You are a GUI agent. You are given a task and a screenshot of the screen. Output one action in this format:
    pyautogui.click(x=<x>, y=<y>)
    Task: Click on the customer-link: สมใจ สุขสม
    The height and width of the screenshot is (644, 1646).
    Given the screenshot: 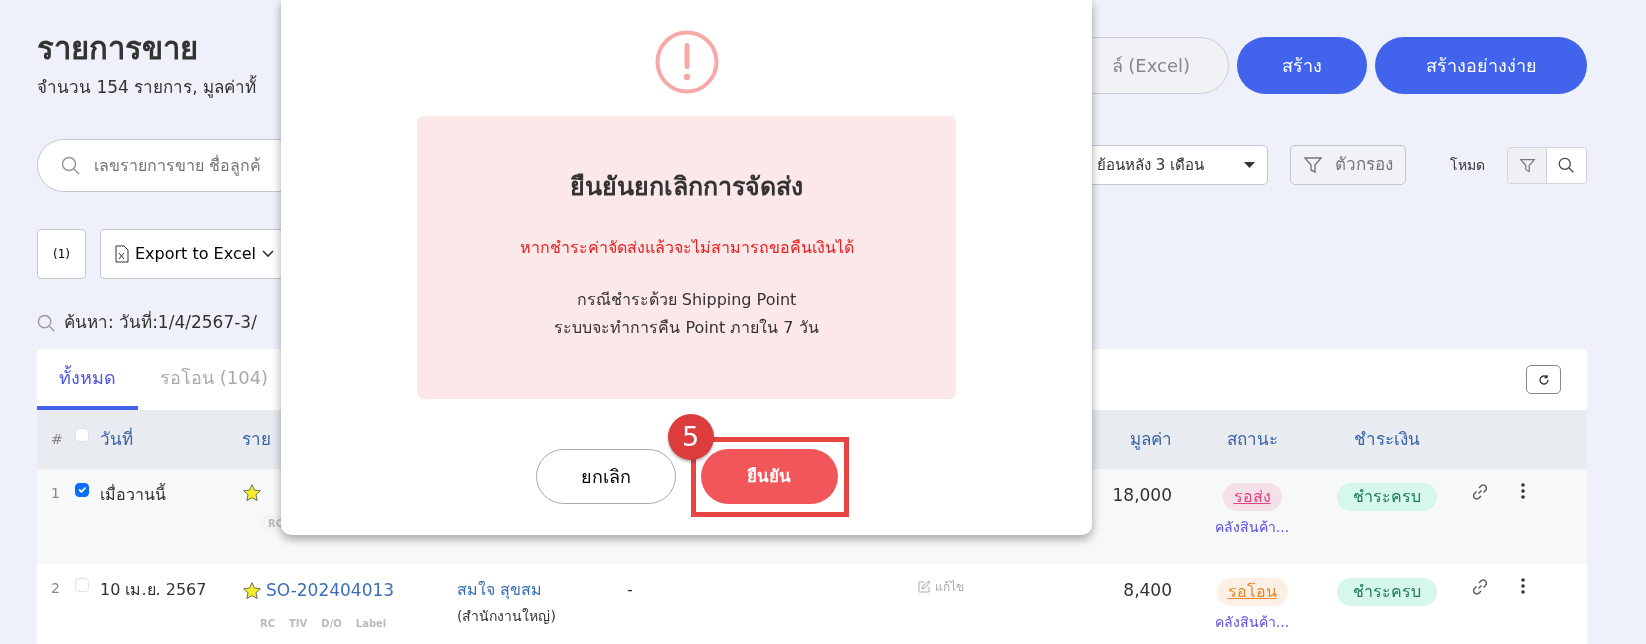 What is the action you would take?
    pyautogui.click(x=542, y=590)
    